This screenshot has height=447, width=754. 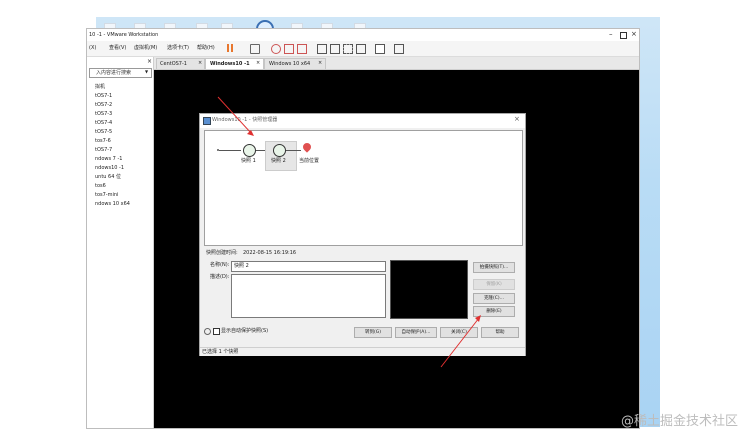 I want to click on arrow-to-delete-button, so click(x=460, y=342).